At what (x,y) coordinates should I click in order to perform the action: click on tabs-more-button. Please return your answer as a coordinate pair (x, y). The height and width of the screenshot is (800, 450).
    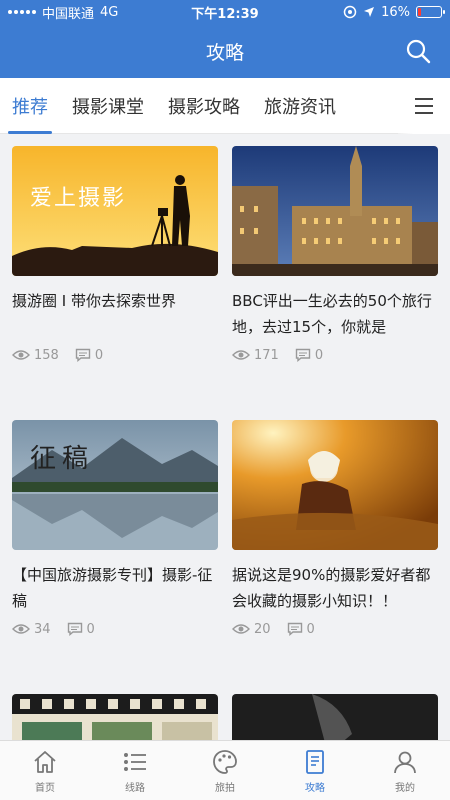
    Looking at the image, I should click on (424, 106).